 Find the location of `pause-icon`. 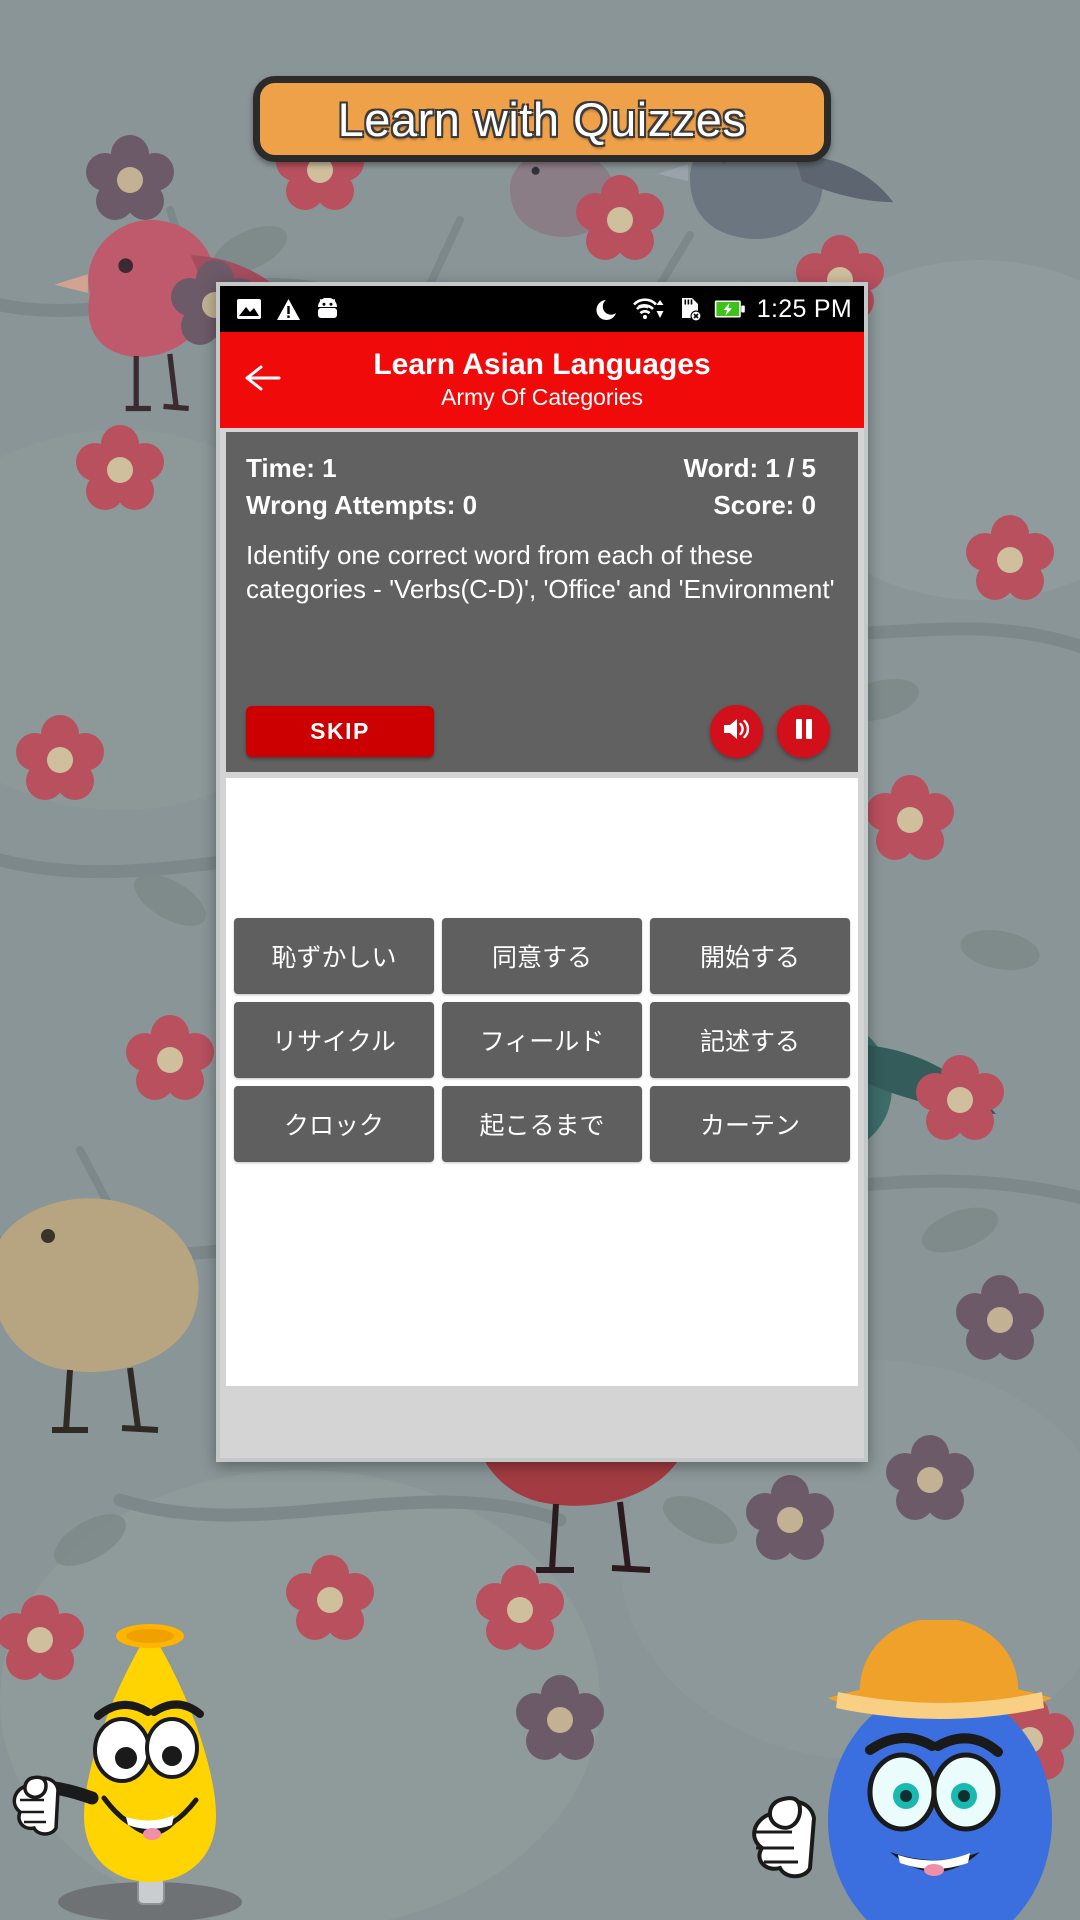

pause-icon is located at coordinates (804, 731).